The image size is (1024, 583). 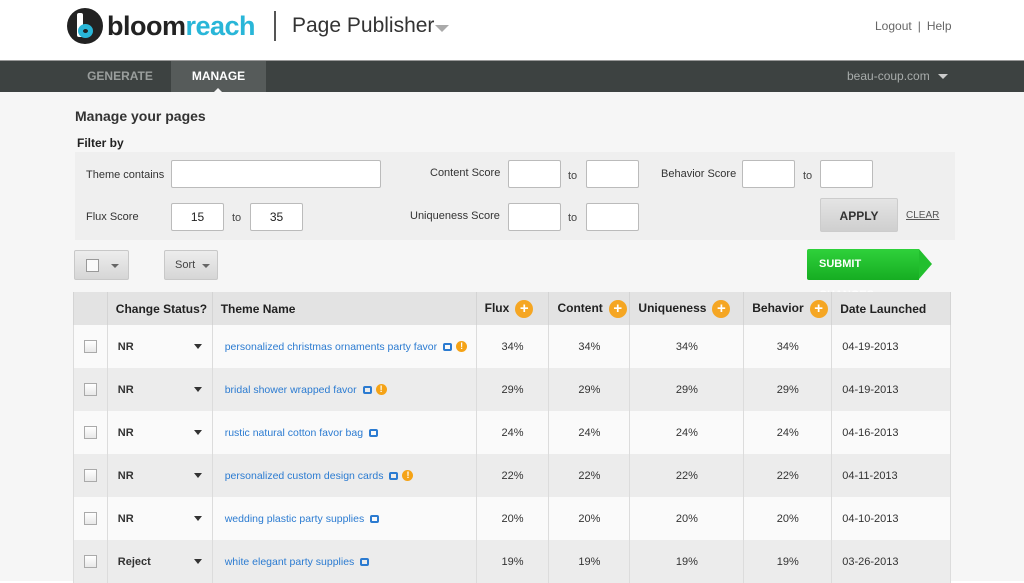 I want to click on to-label: to, so click(x=808, y=176).